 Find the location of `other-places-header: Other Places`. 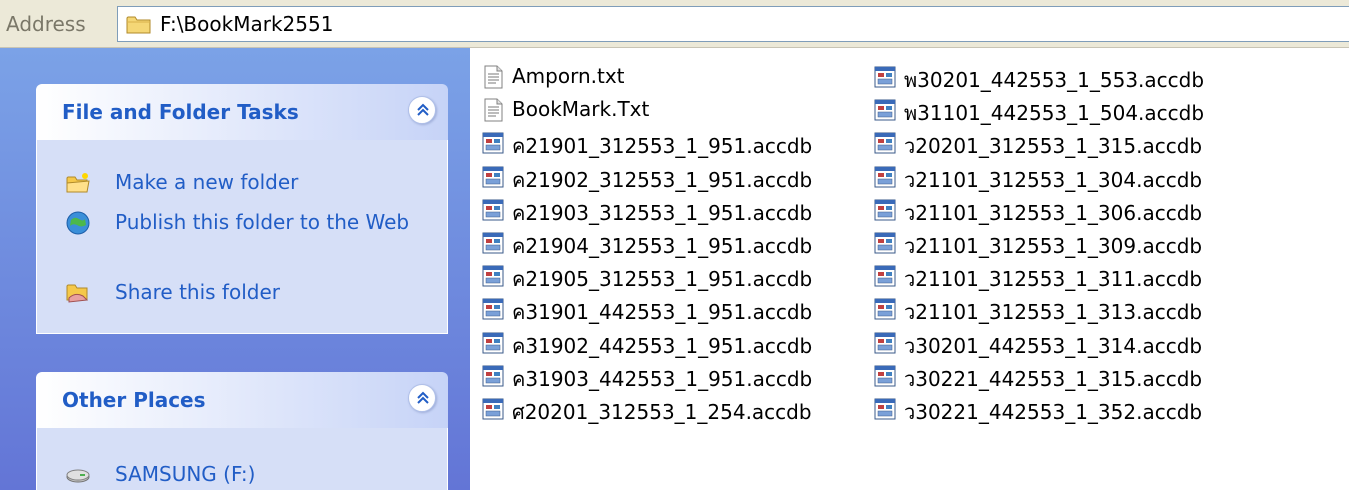

other-places-header: Other Places is located at coordinates (242, 400).